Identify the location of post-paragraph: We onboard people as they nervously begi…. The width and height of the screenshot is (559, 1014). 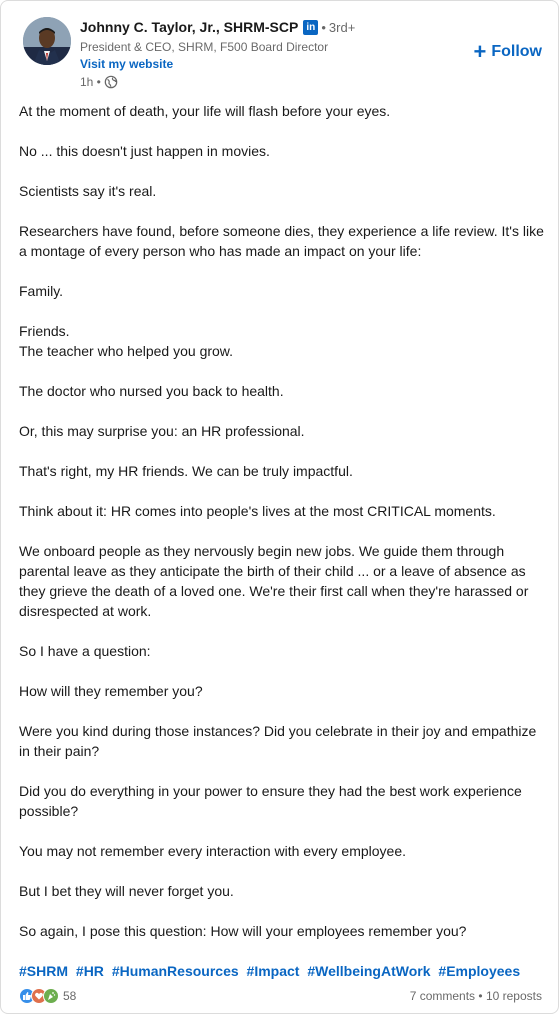
(274, 581).